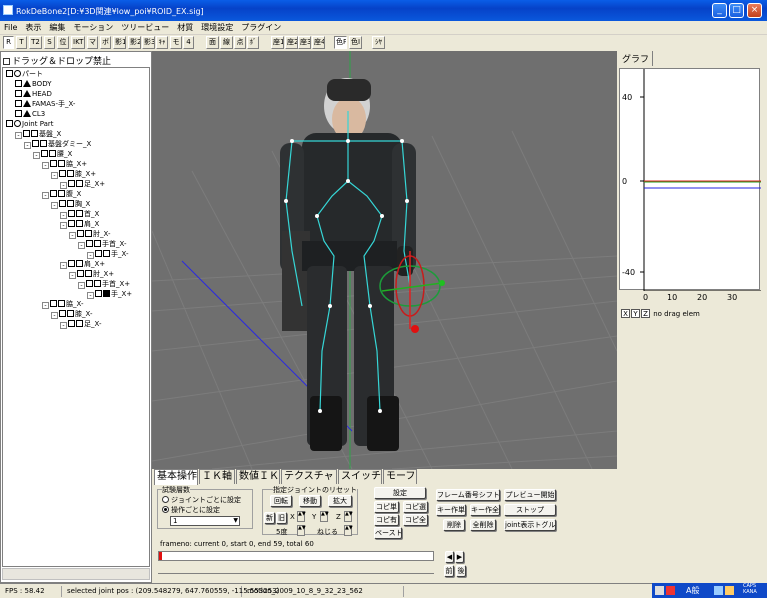 This screenshot has height=598, width=767. What do you see at coordinates (49, 42) in the screenshot?
I see `tool-s: S` at bounding box center [49, 42].